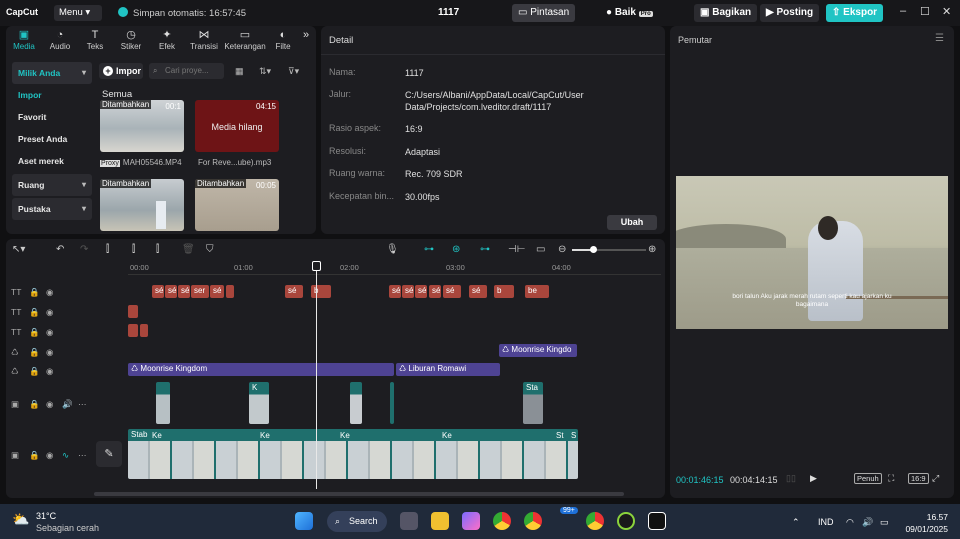 The height and width of the screenshot is (539, 960). I want to click on windows-start-icon, so click(304, 521).